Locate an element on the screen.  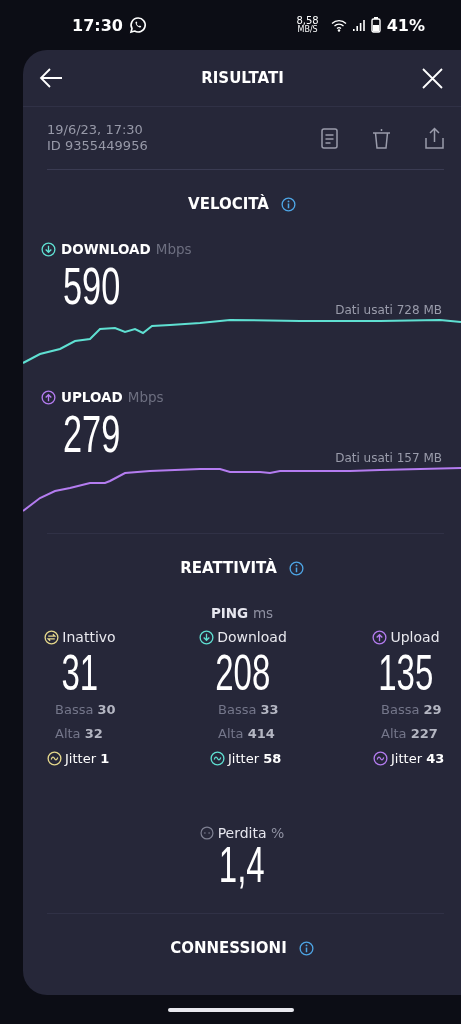
back-button is located at coordinates (51, 78).